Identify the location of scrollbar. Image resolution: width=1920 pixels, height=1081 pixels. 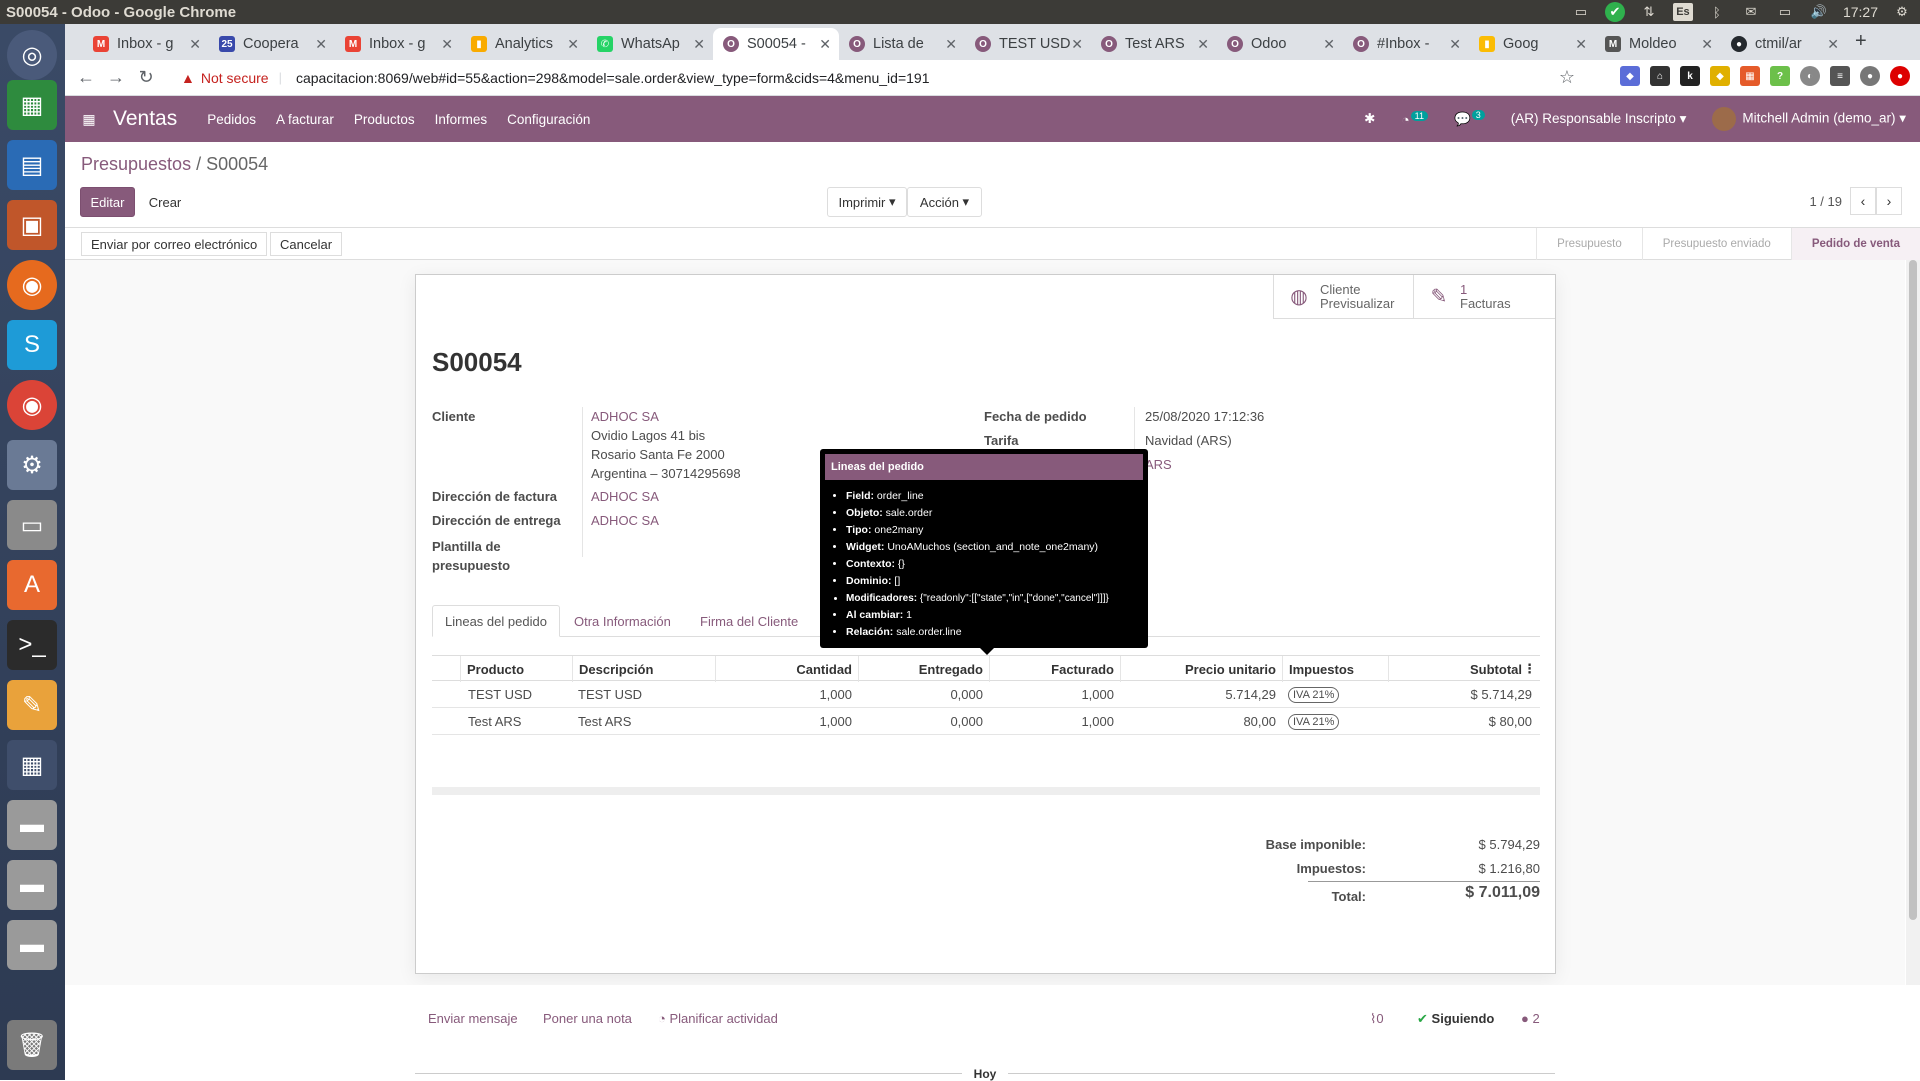
(1913, 622).